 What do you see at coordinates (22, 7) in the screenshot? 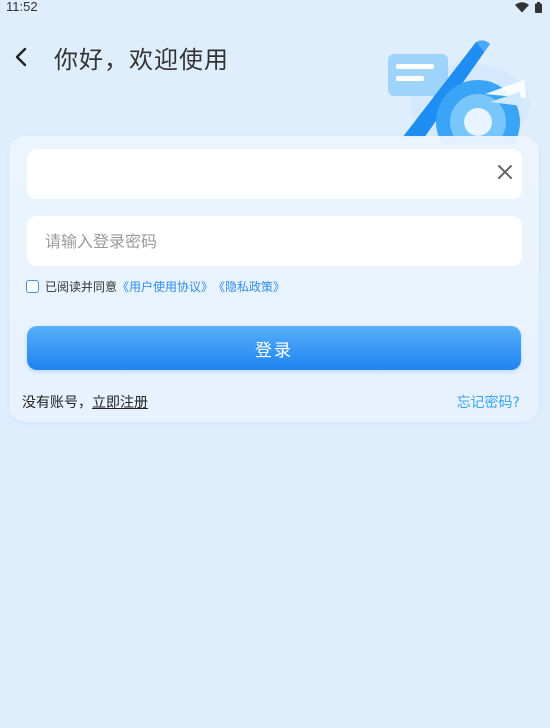
I see `status-time: 11:52` at bounding box center [22, 7].